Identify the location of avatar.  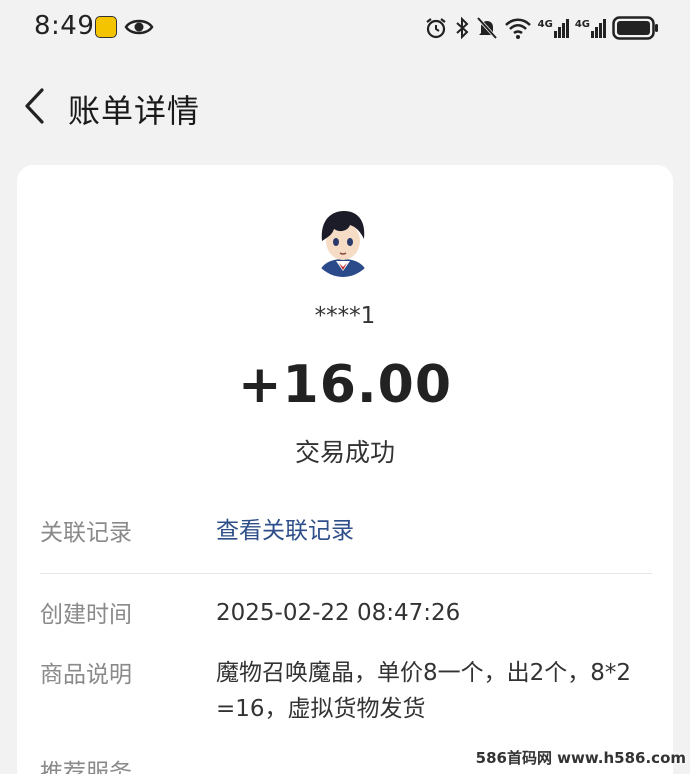
(343, 241).